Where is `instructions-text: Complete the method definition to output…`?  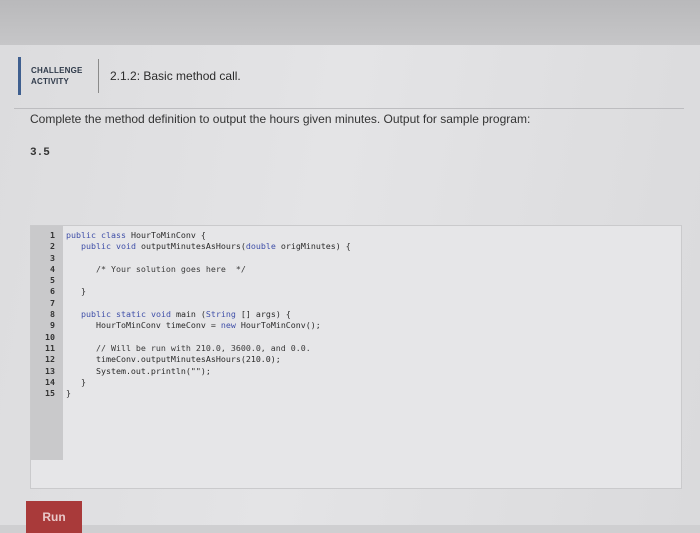 instructions-text: Complete the method definition to output… is located at coordinates (280, 119).